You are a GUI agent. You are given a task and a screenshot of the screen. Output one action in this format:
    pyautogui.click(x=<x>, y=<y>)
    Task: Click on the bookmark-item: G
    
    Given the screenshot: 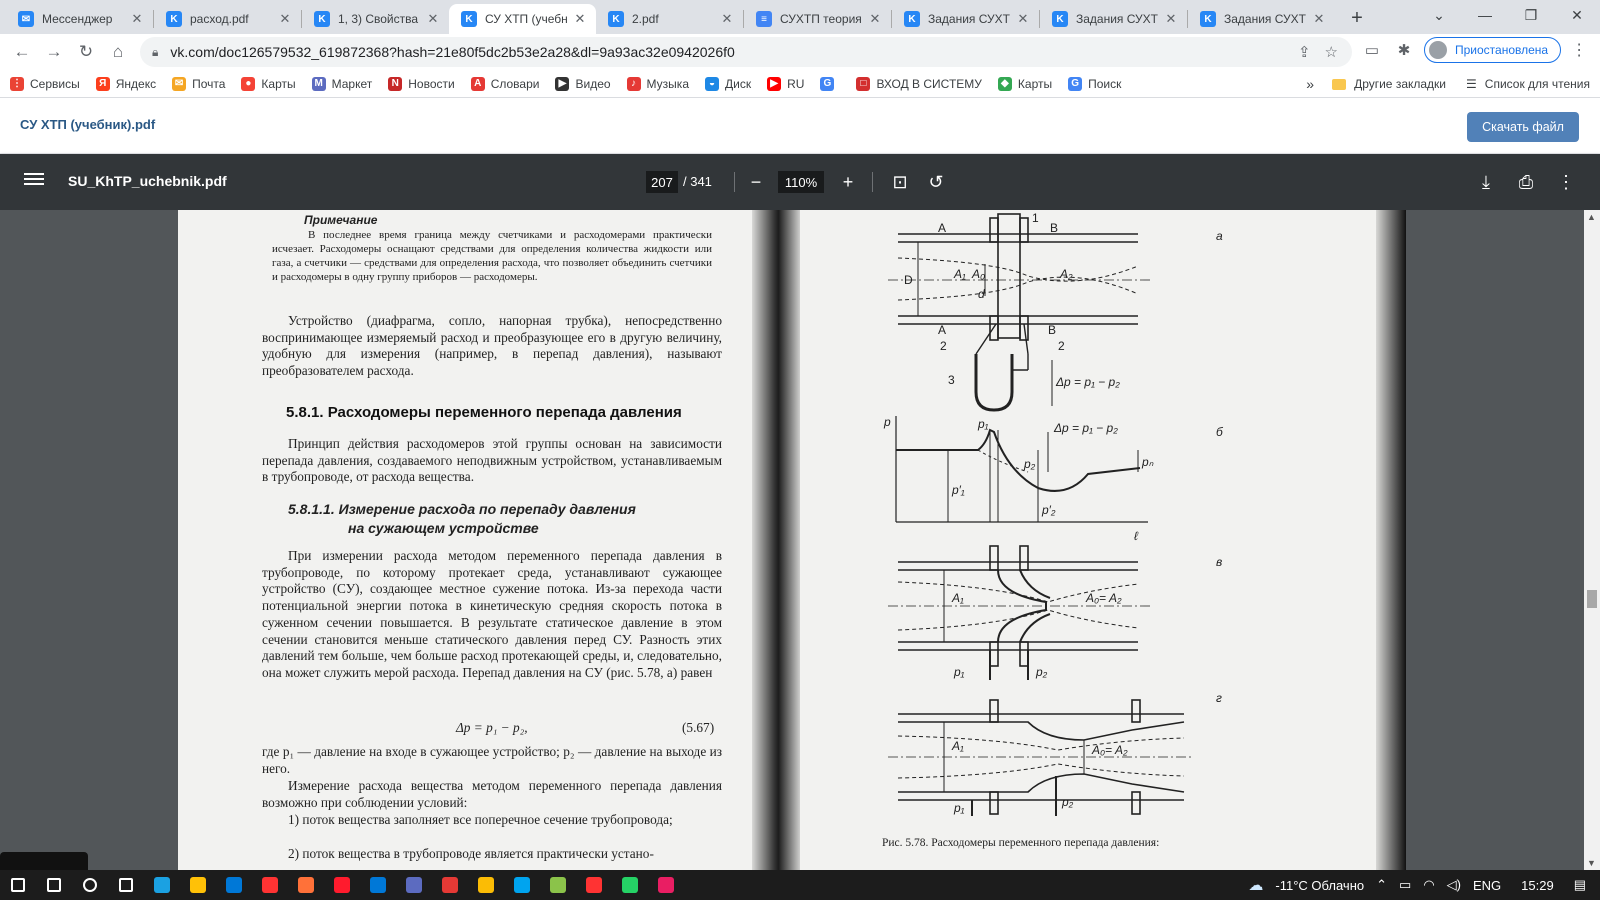 What is the action you would take?
    pyautogui.click(x=830, y=83)
    